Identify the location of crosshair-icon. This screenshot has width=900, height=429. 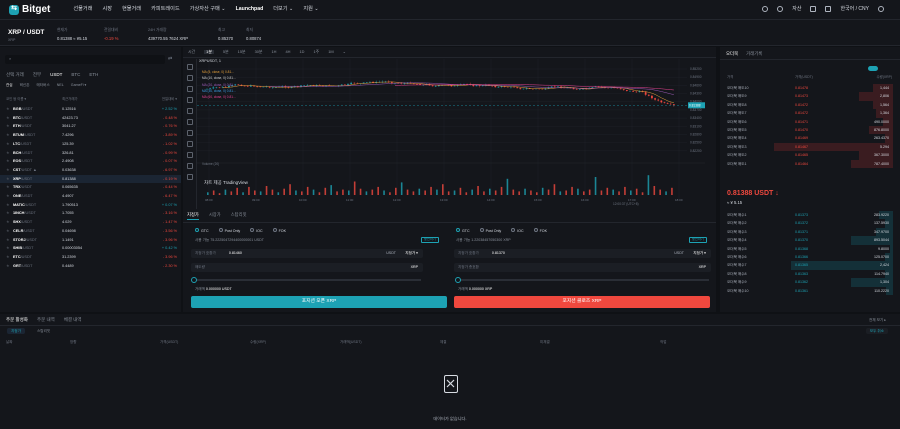
(190, 67).